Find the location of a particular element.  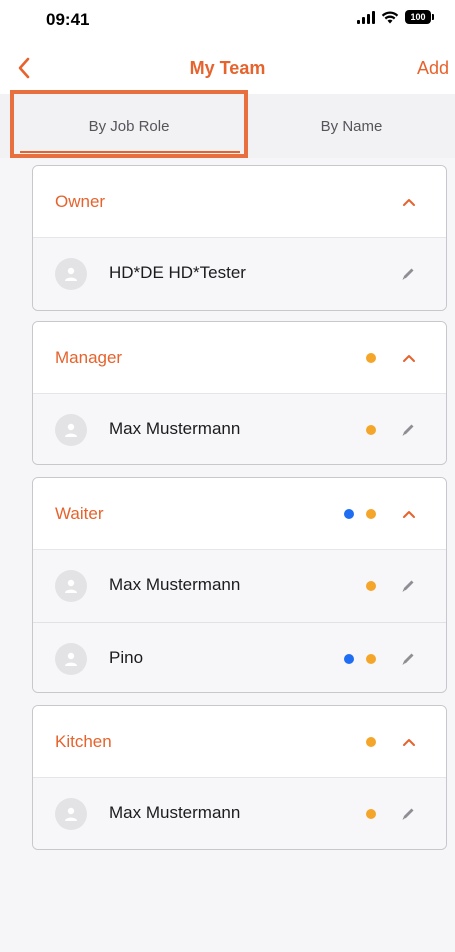

status-icons: 100 is located at coordinates (395, 17).